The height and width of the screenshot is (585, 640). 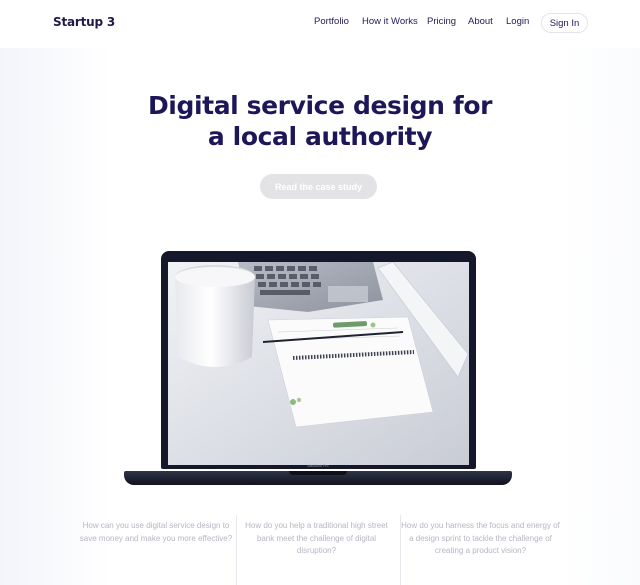 I want to click on nav-link-how-it-works: How it Works, so click(x=390, y=21).